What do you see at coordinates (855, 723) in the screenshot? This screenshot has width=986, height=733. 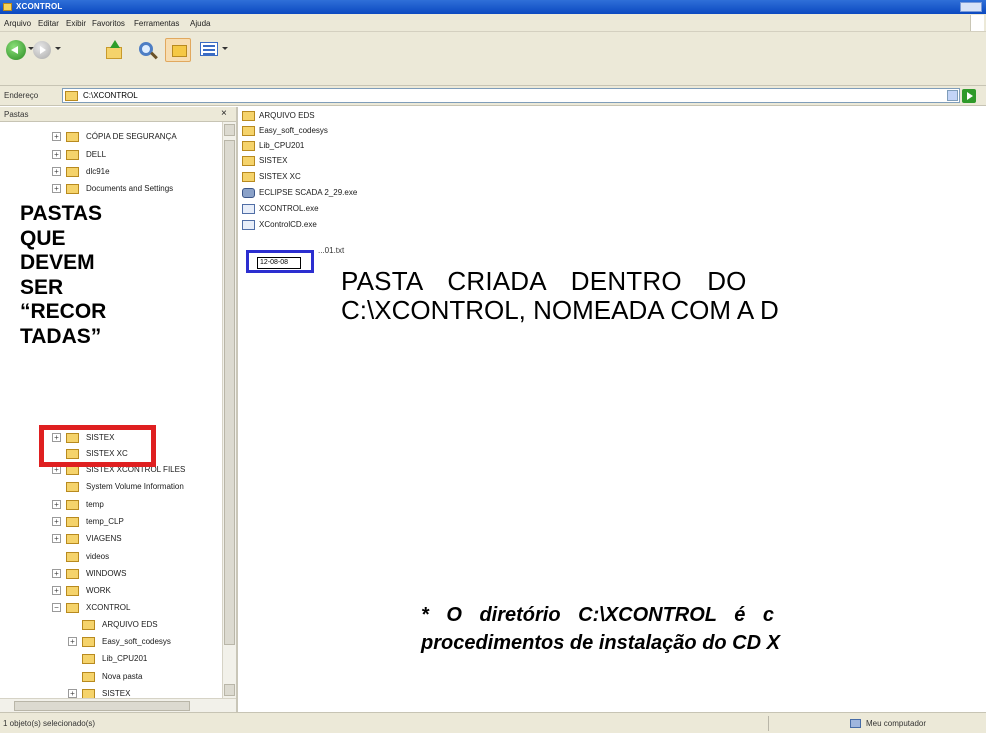 I see `computer-icon` at bounding box center [855, 723].